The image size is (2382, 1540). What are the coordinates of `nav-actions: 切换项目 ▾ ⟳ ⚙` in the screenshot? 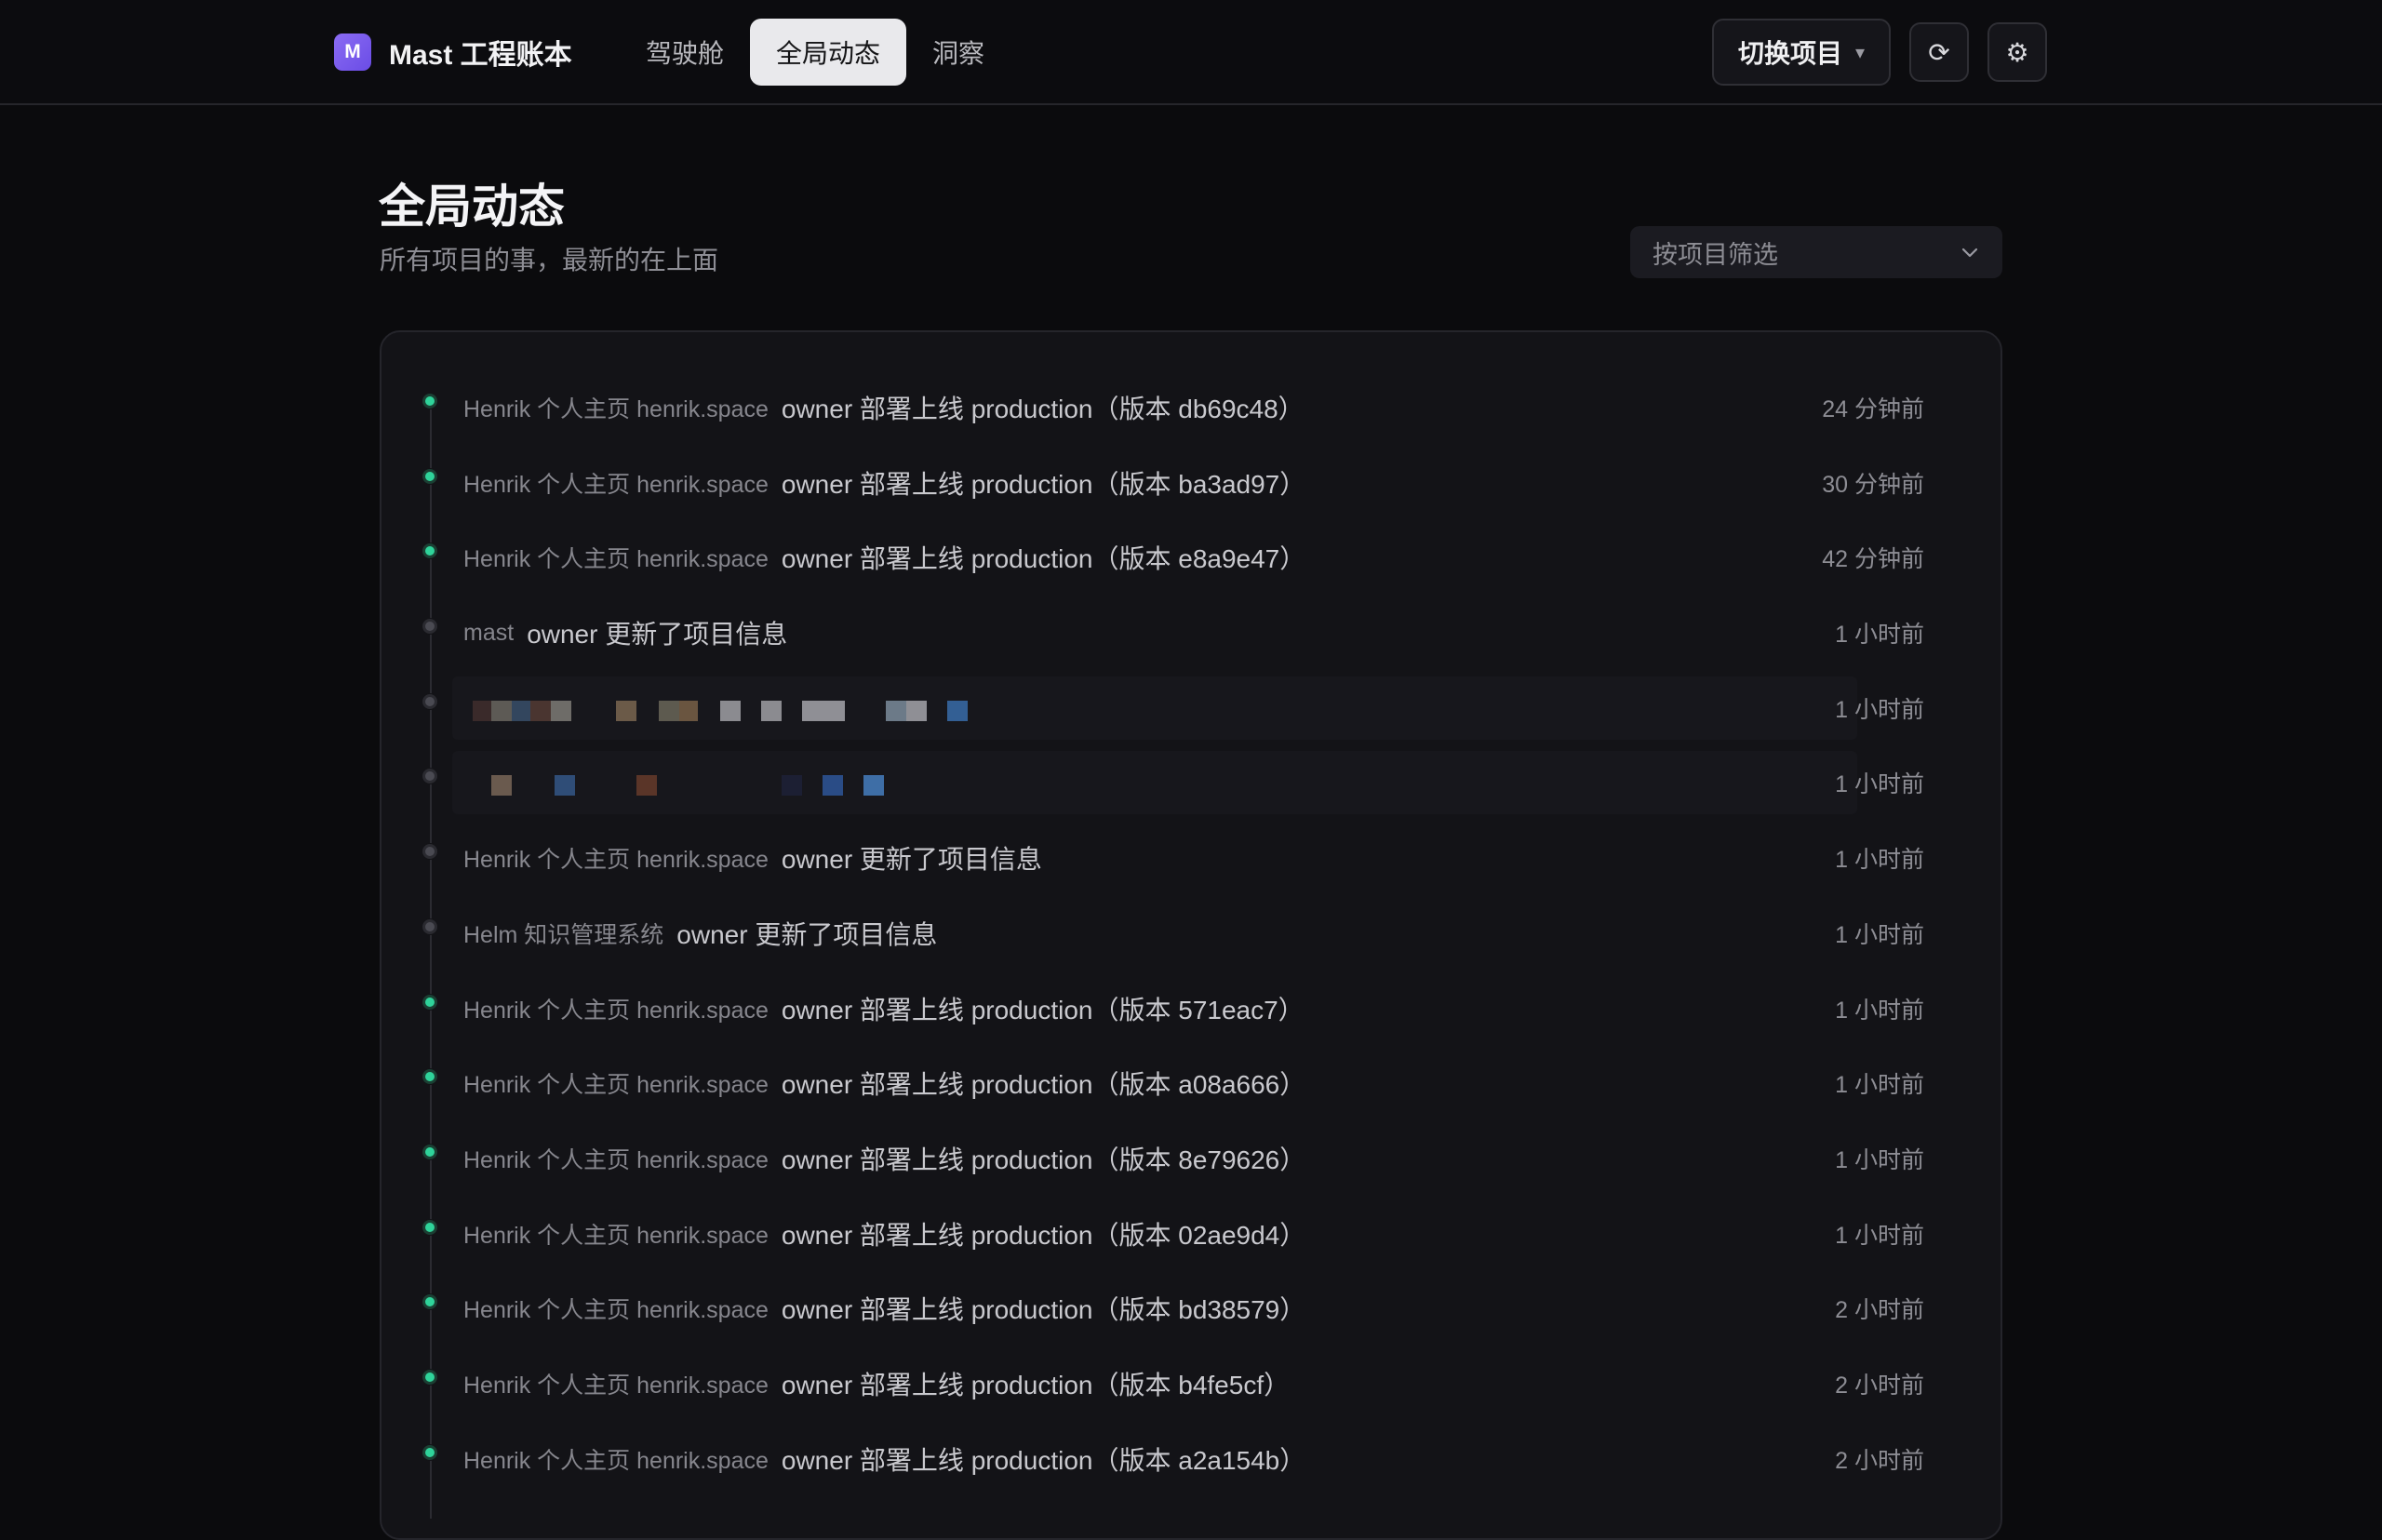 It's located at (1879, 52).